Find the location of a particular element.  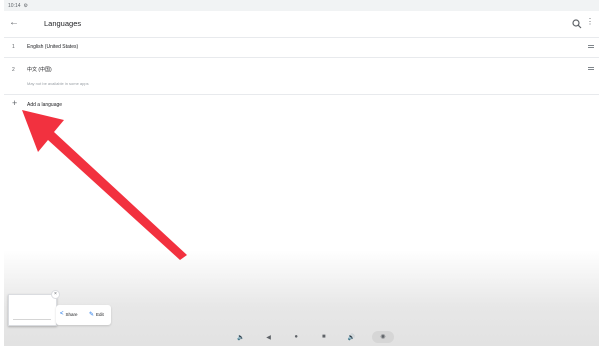

navigation-bar: 🔈 ◀ ● ■ 🔊 ◉ is located at coordinates (314, 337).